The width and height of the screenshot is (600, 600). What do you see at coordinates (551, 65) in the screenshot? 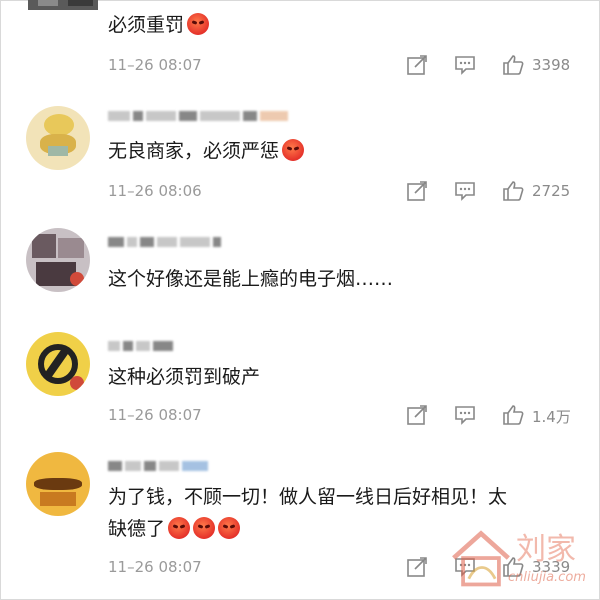
I see `like-count: 3398` at bounding box center [551, 65].